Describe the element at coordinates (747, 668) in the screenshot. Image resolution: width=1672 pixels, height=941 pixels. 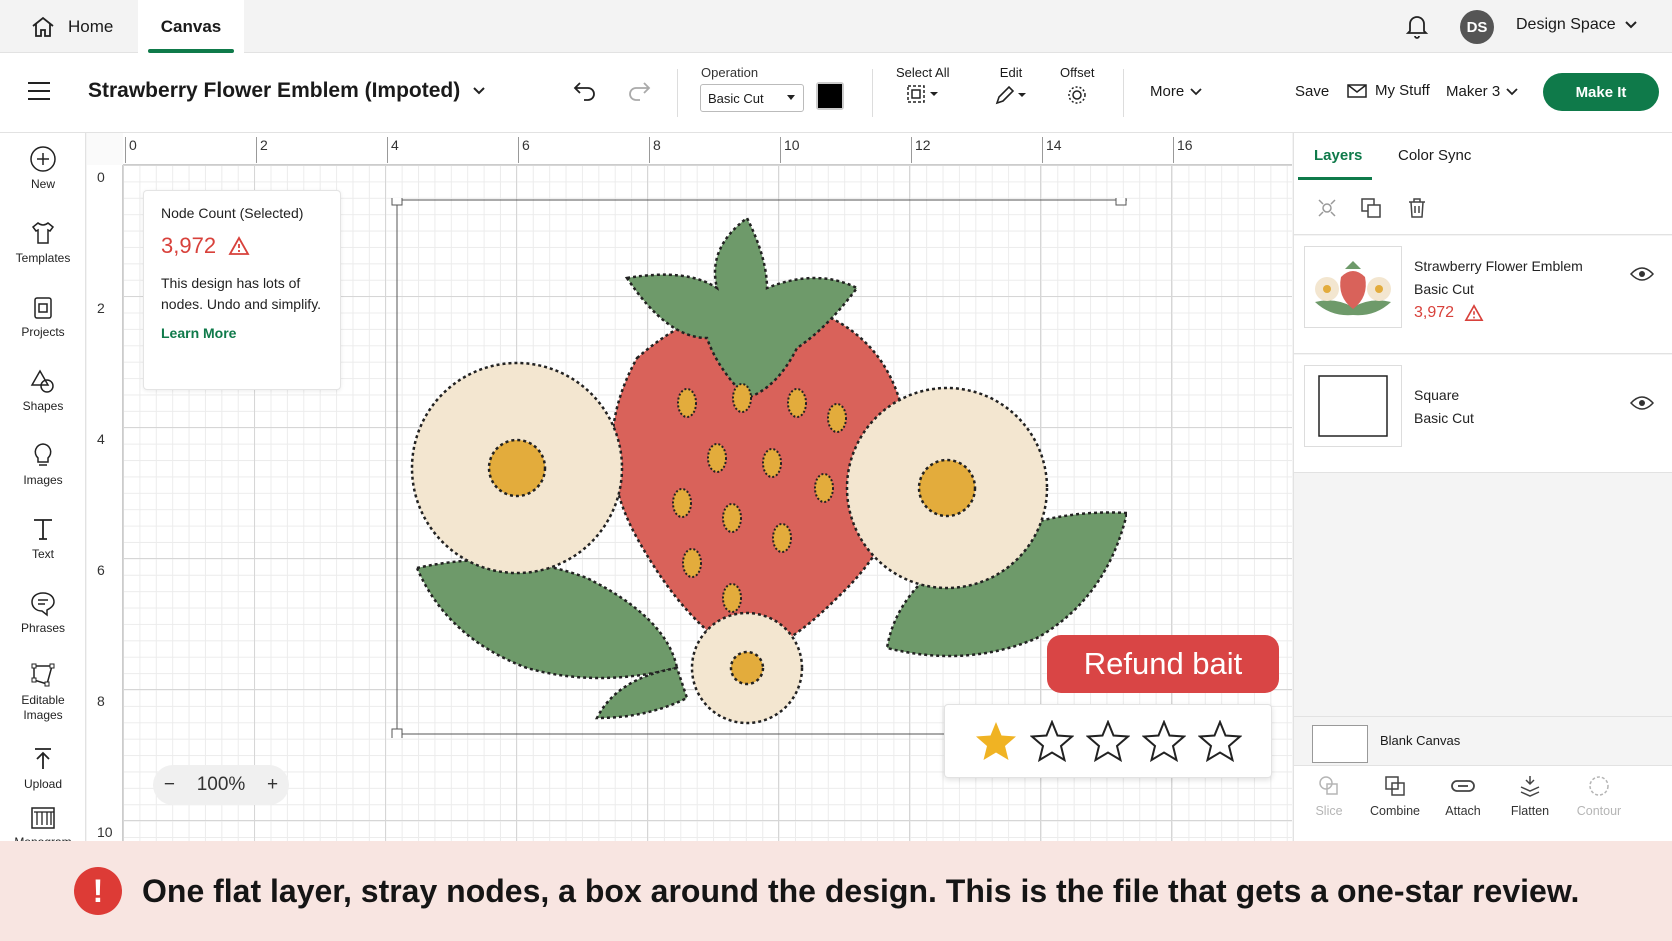
I see `flower-bottom-center` at that location.